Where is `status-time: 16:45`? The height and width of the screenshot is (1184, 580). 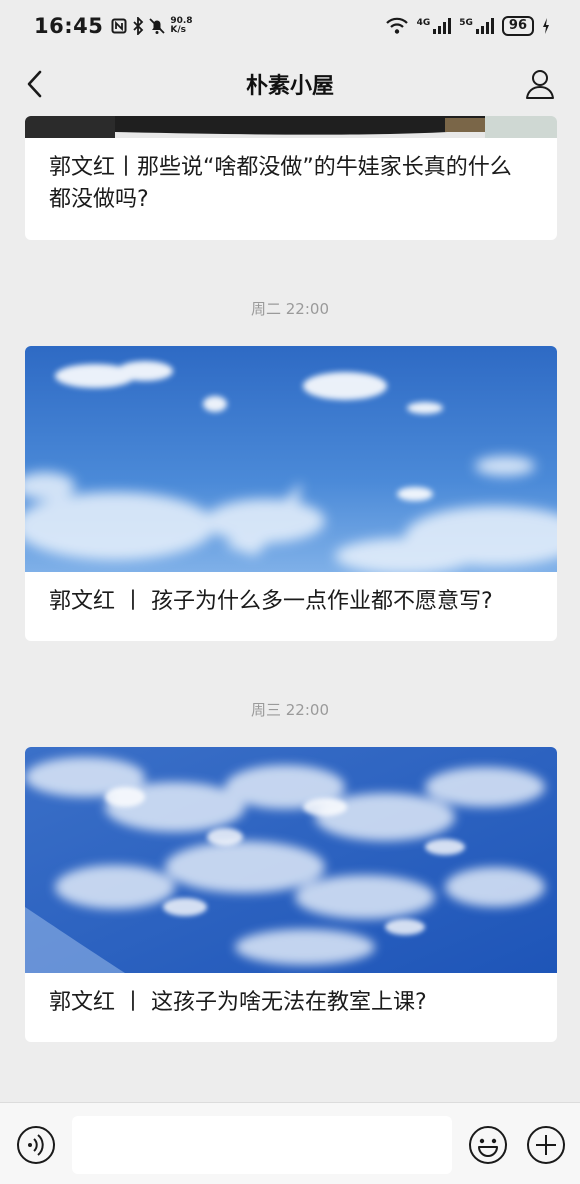
status-time: 16:45 is located at coordinates (69, 26).